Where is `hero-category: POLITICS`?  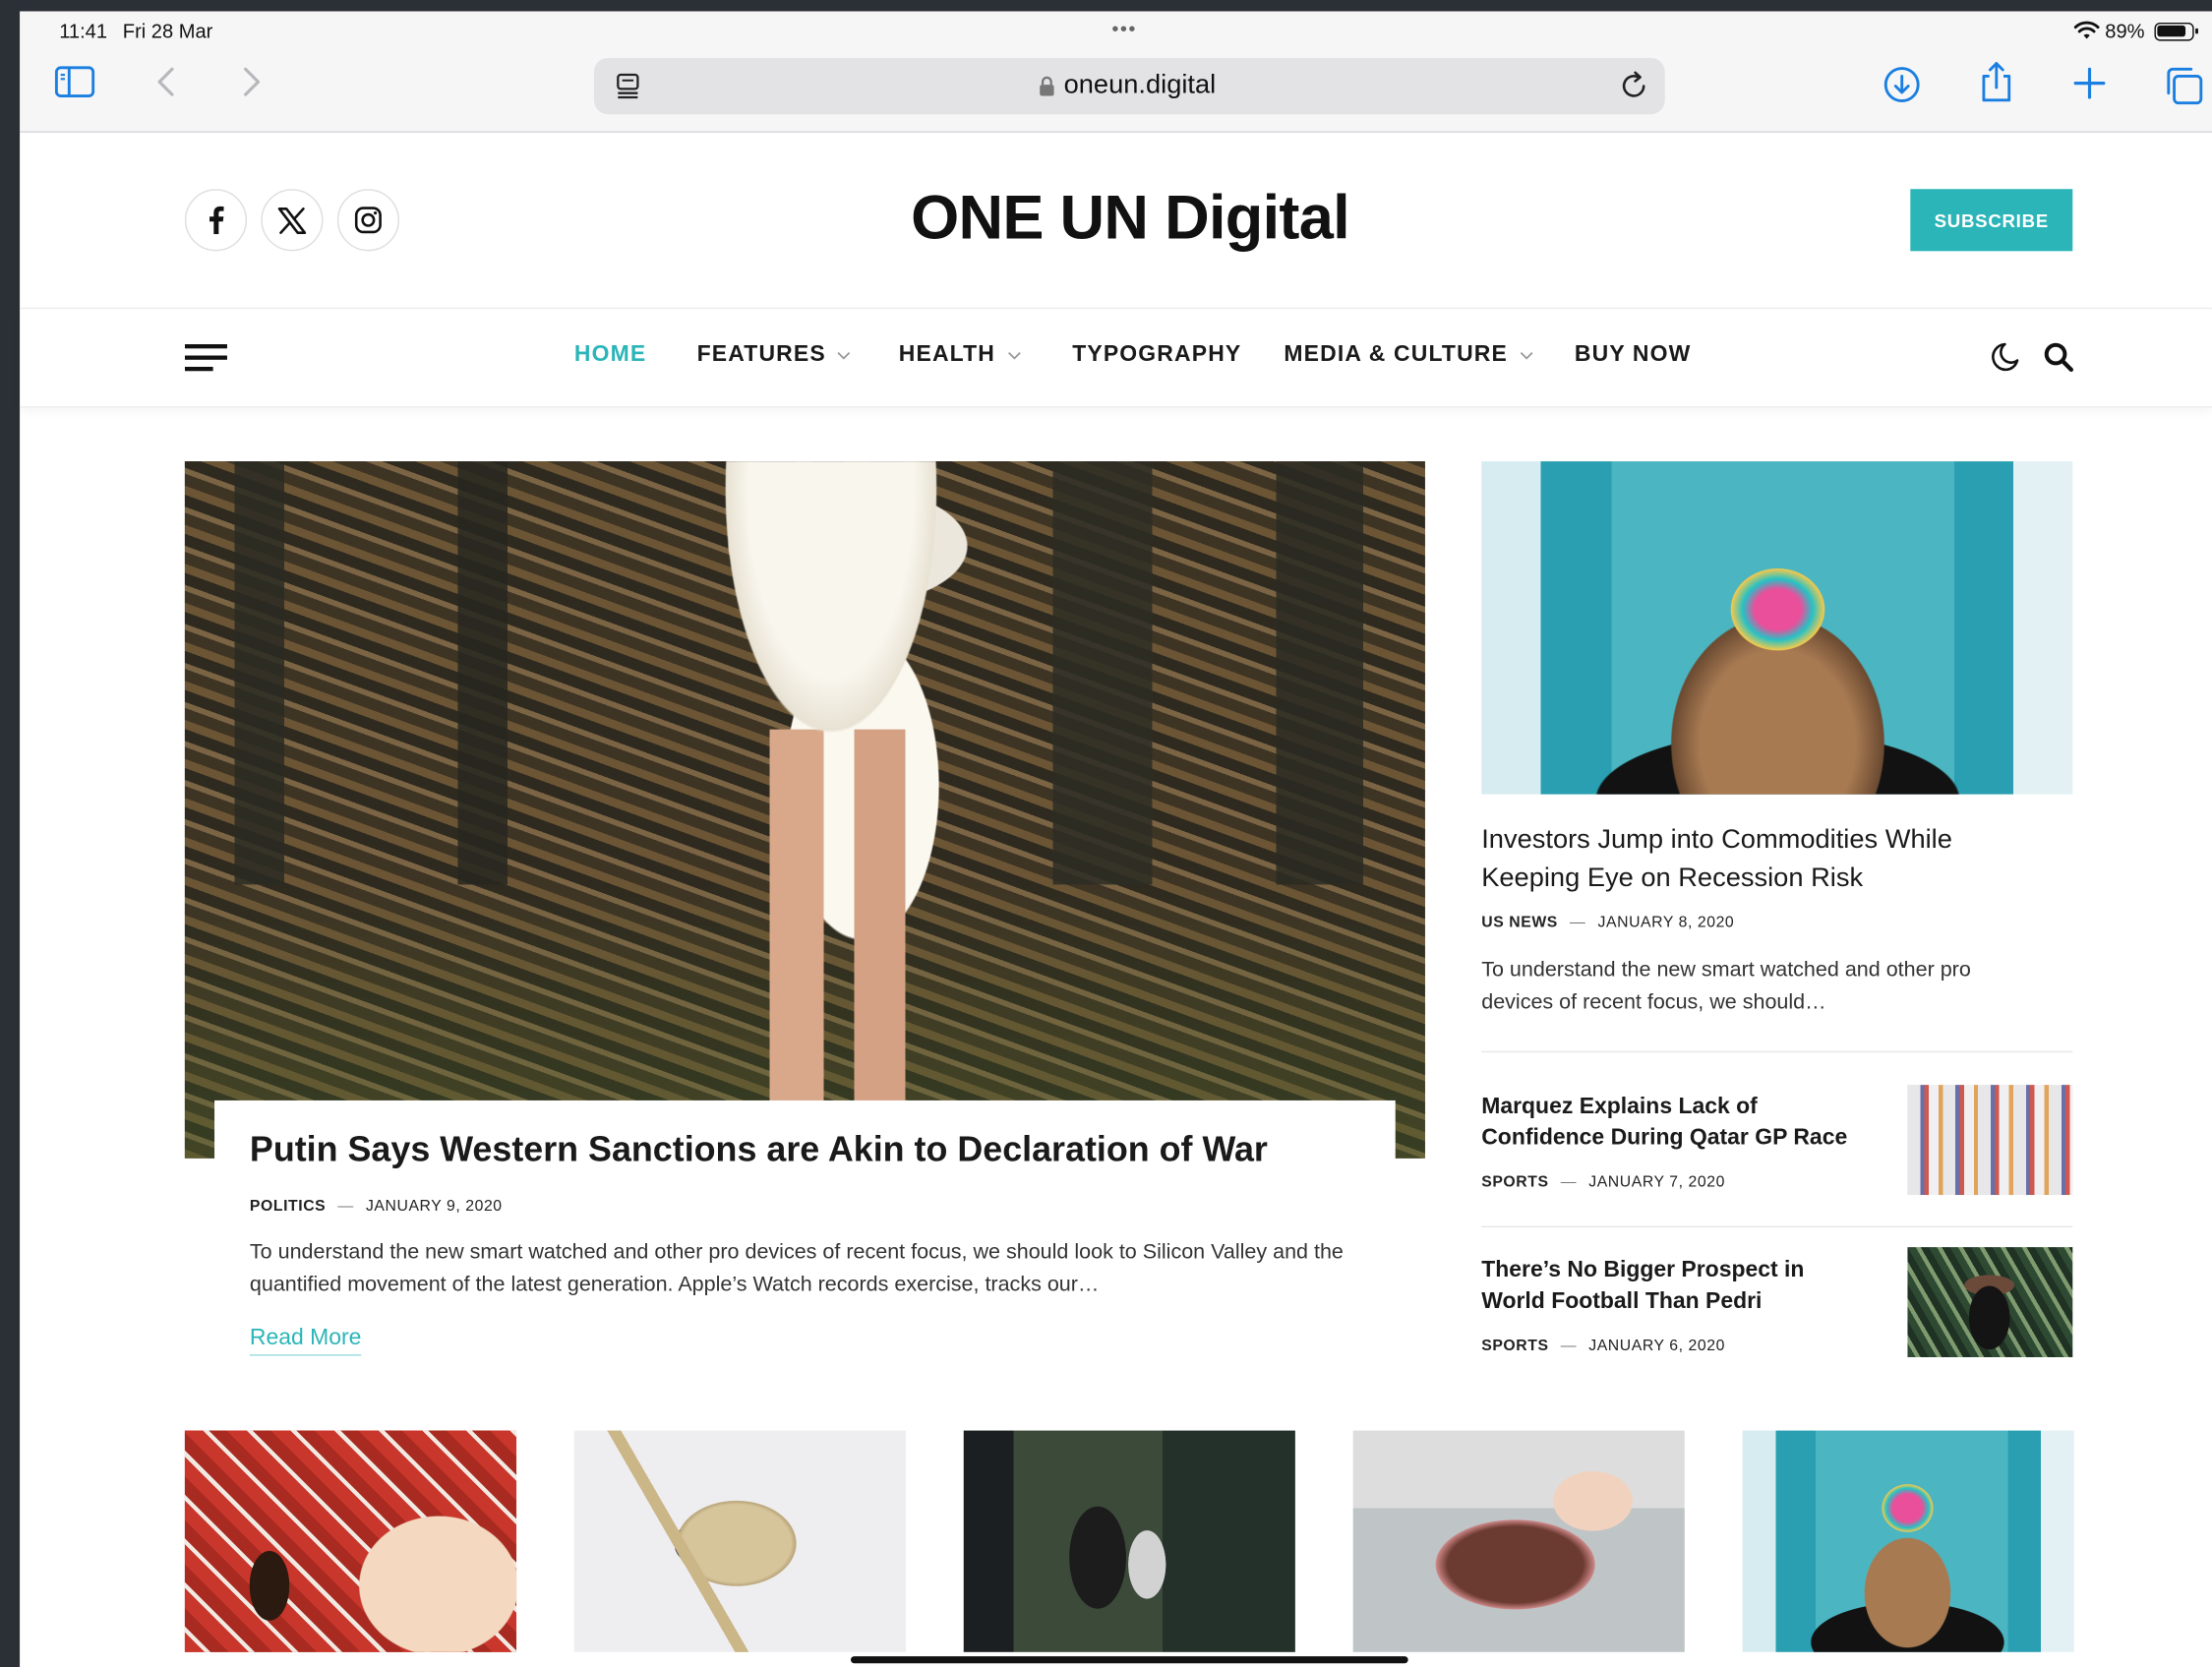
hero-category: POLITICS is located at coordinates (288, 1206).